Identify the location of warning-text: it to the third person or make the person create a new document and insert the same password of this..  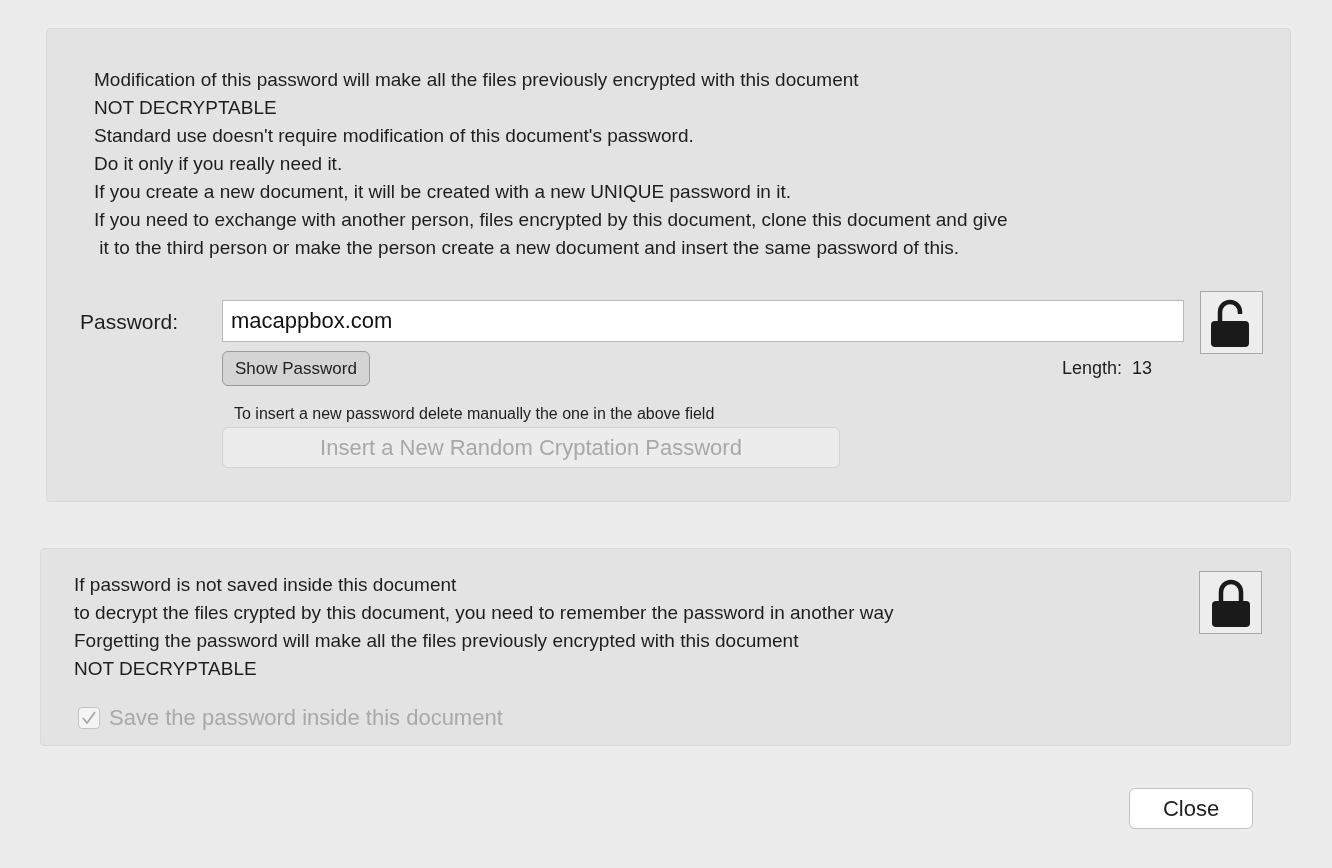
(528, 248).